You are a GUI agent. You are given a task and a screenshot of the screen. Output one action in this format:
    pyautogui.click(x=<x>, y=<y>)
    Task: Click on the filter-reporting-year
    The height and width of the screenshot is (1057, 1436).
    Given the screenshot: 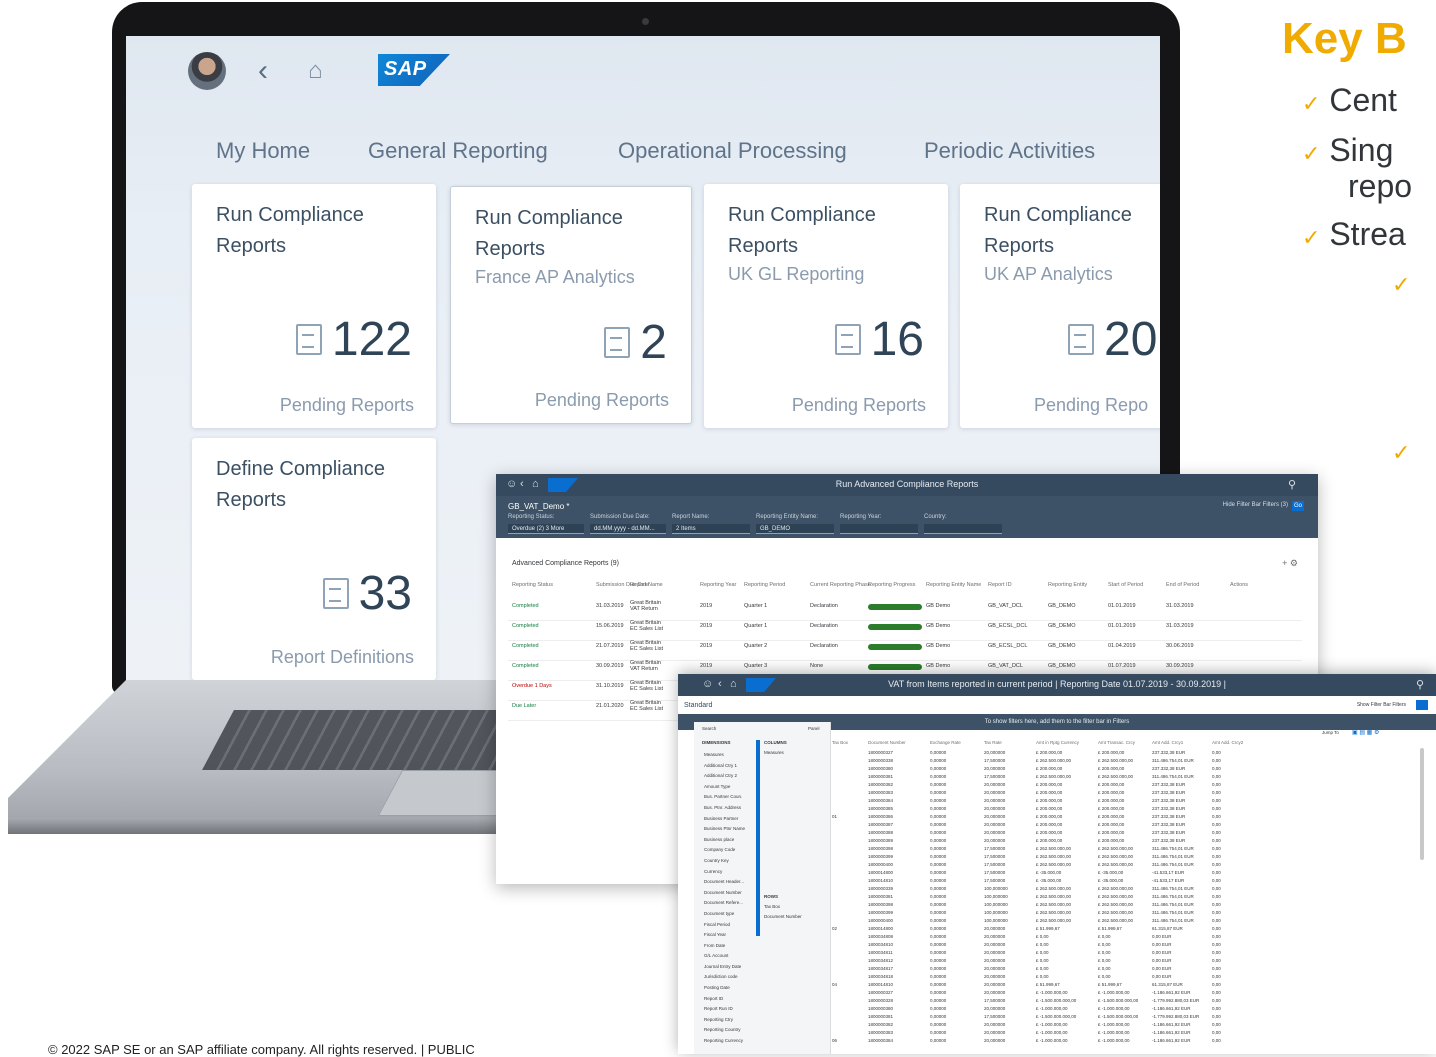 What is the action you would take?
    pyautogui.click(x=879, y=529)
    